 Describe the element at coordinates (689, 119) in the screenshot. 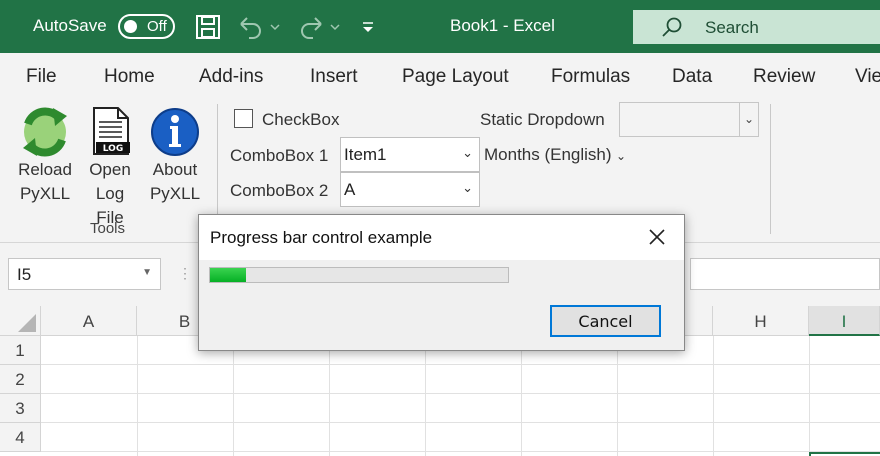

I see `static-dropdown: ⌄` at that location.